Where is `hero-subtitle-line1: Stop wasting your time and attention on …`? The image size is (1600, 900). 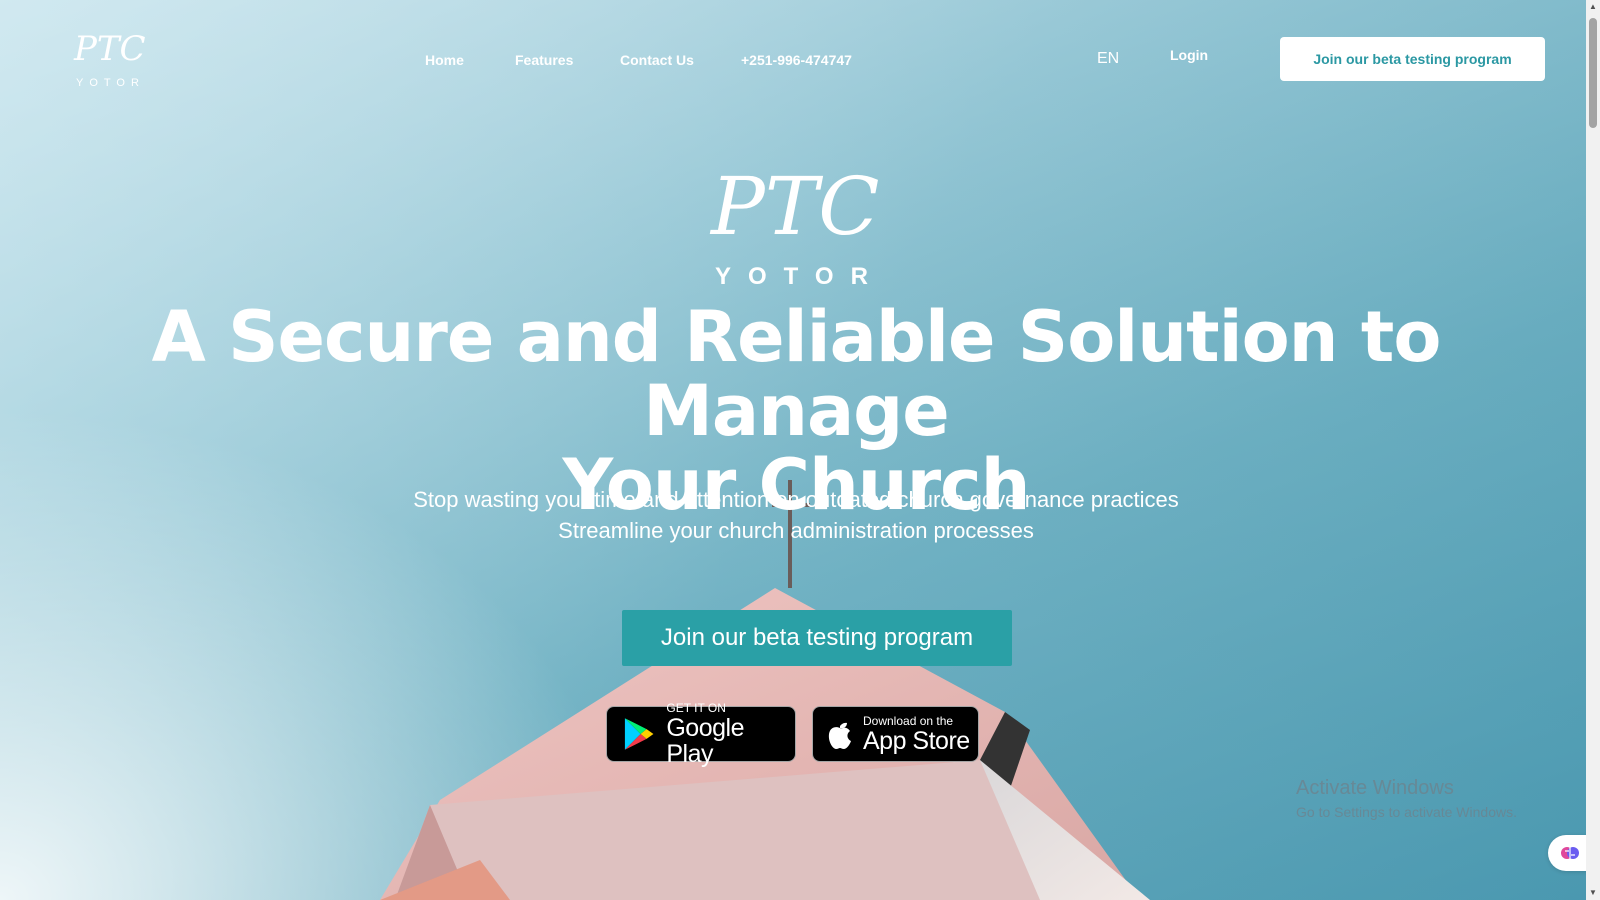 hero-subtitle-line1: Stop wasting your time and attention on … is located at coordinates (796, 499).